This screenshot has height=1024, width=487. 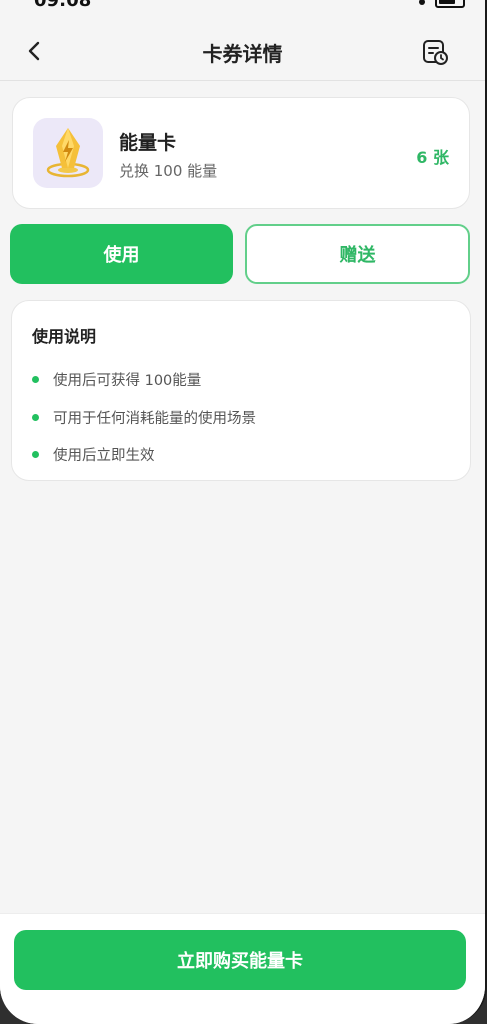 I want to click on list-item-text: 使用后立即生效, so click(x=104, y=456).